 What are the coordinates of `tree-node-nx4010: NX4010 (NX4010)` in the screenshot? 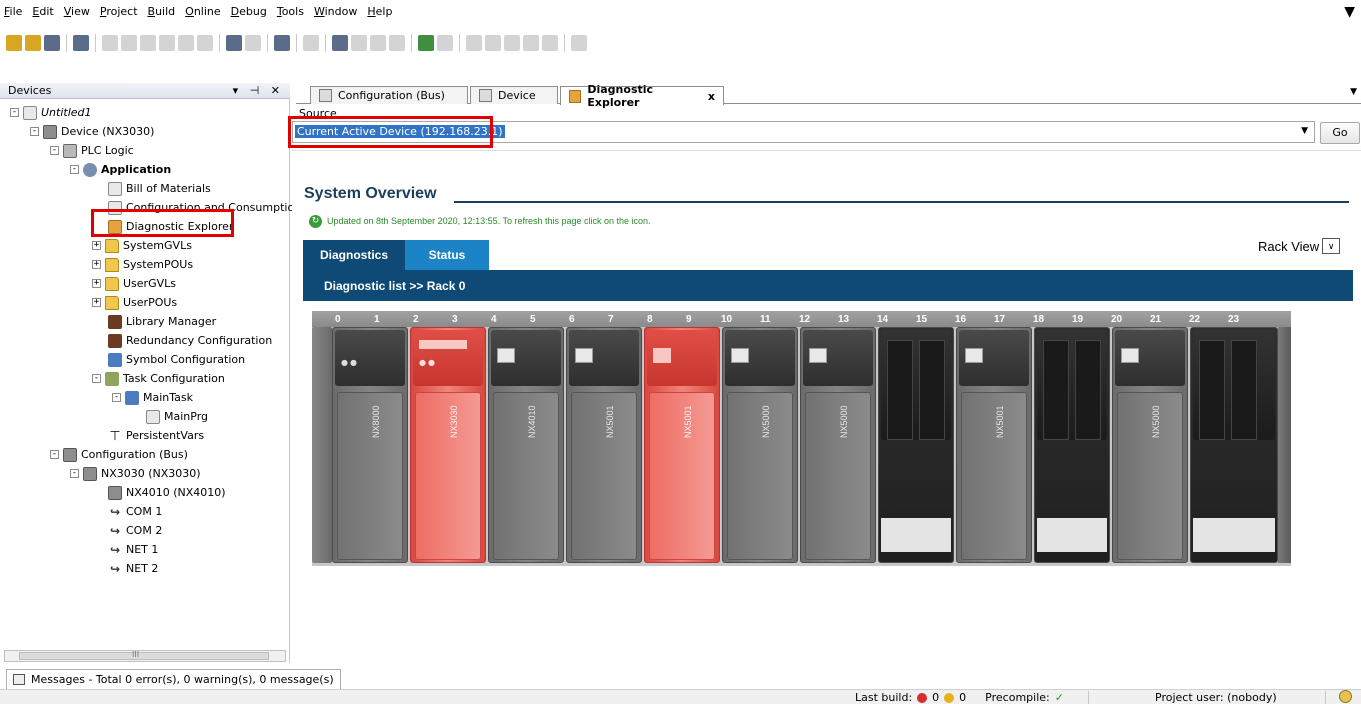 It's located at (167, 492).